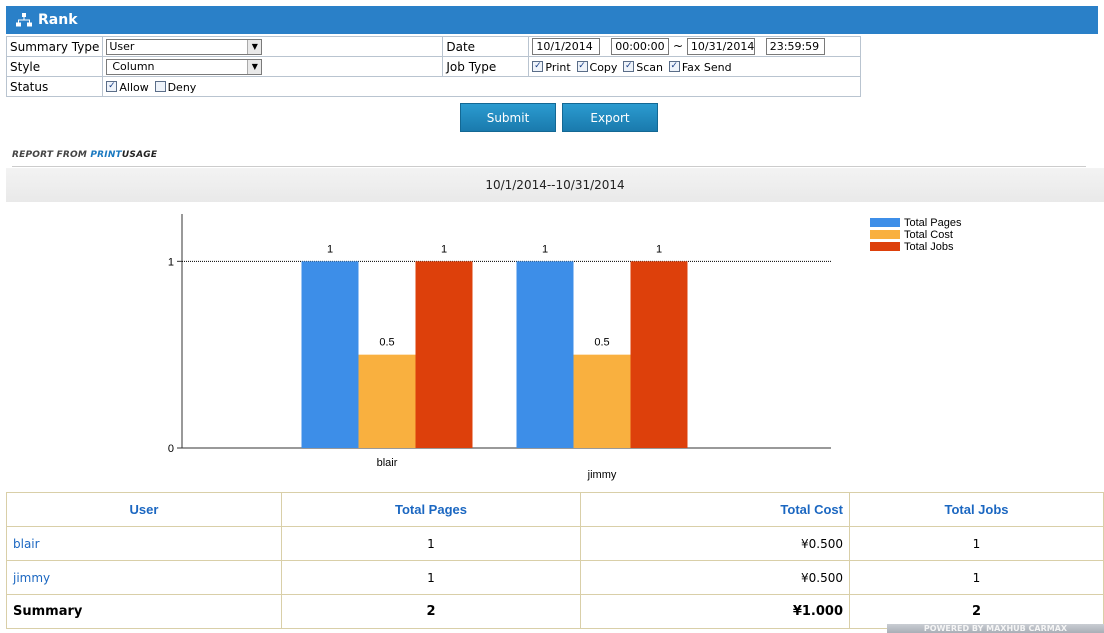 This screenshot has height=633, width=1104. What do you see at coordinates (182, 87) in the screenshot?
I see `status-deny-label: Deny` at bounding box center [182, 87].